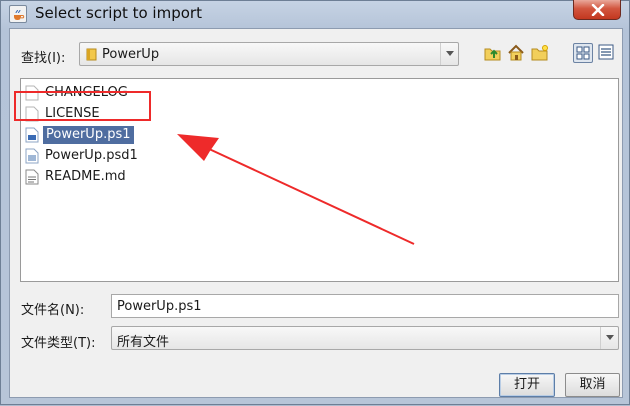 The width and height of the screenshot is (630, 406). Describe the element at coordinates (82, 106) in the screenshot. I see `annotation-highlight-box` at that location.